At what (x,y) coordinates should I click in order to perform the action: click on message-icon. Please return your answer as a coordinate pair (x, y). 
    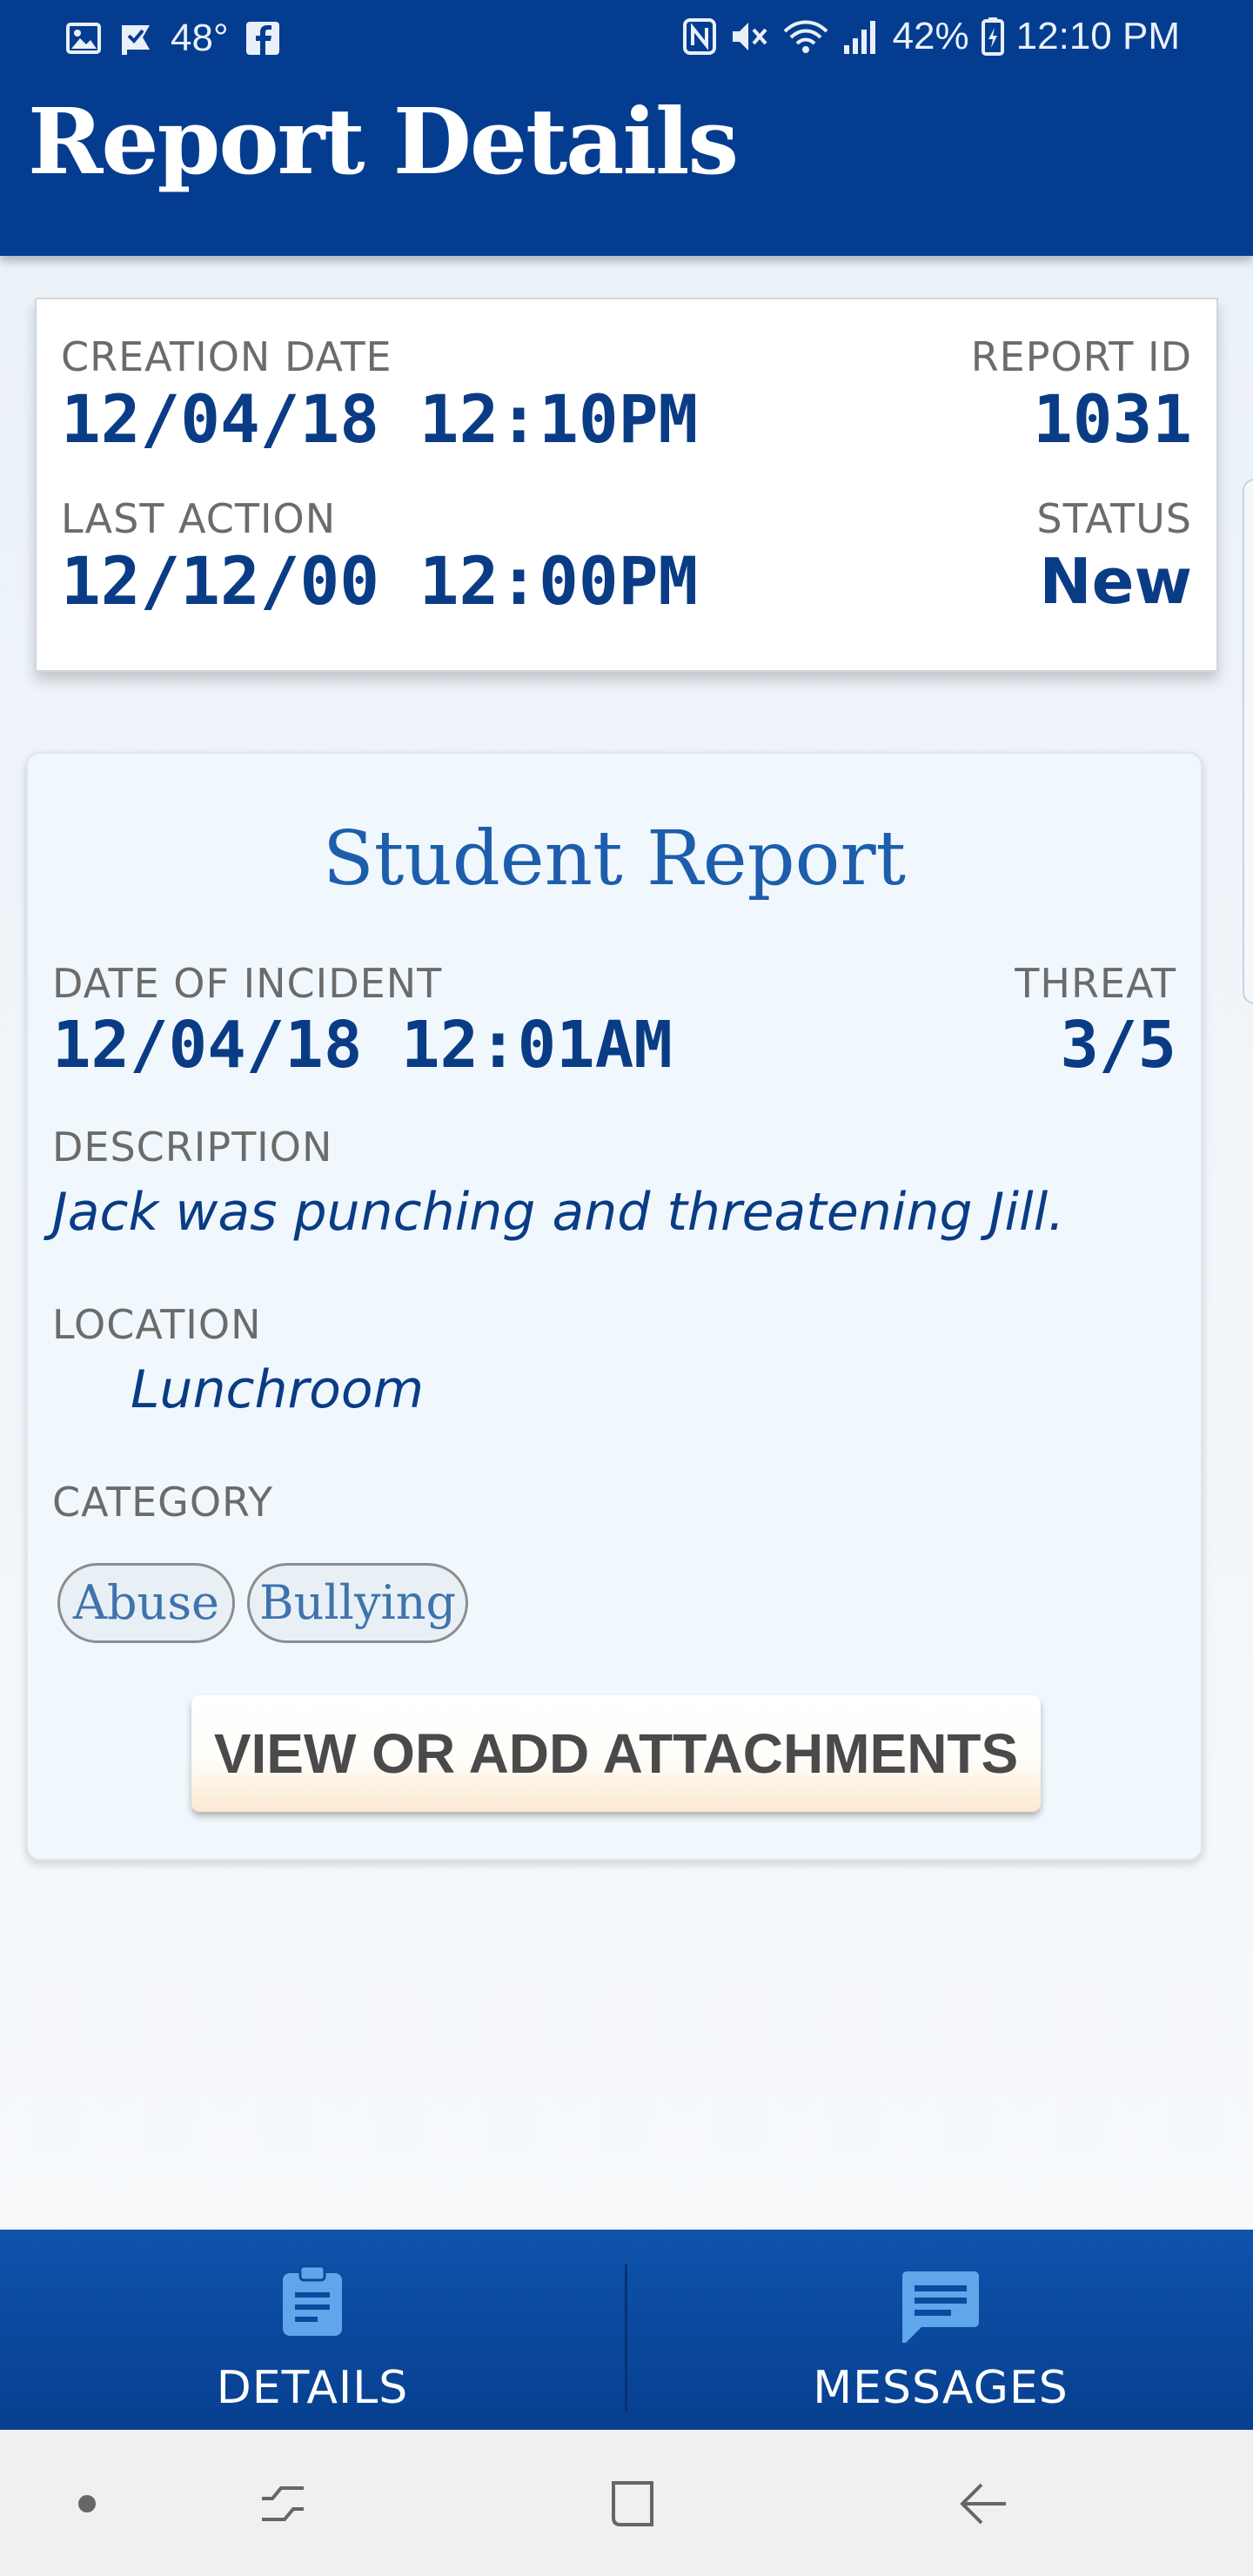
    Looking at the image, I should click on (940, 2308).